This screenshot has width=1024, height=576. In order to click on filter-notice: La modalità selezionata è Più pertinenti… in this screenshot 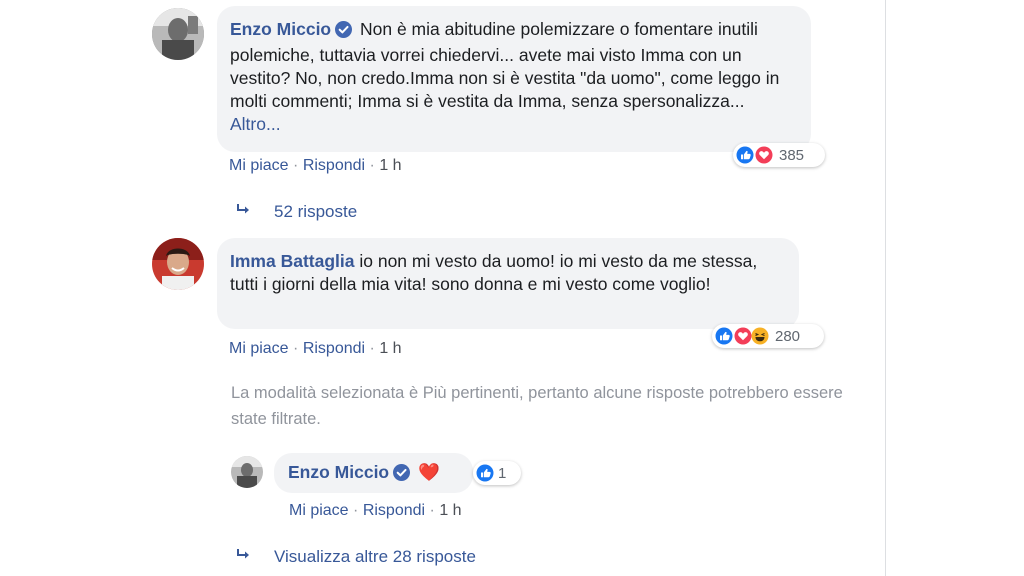, I will do `click(537, 406)`.